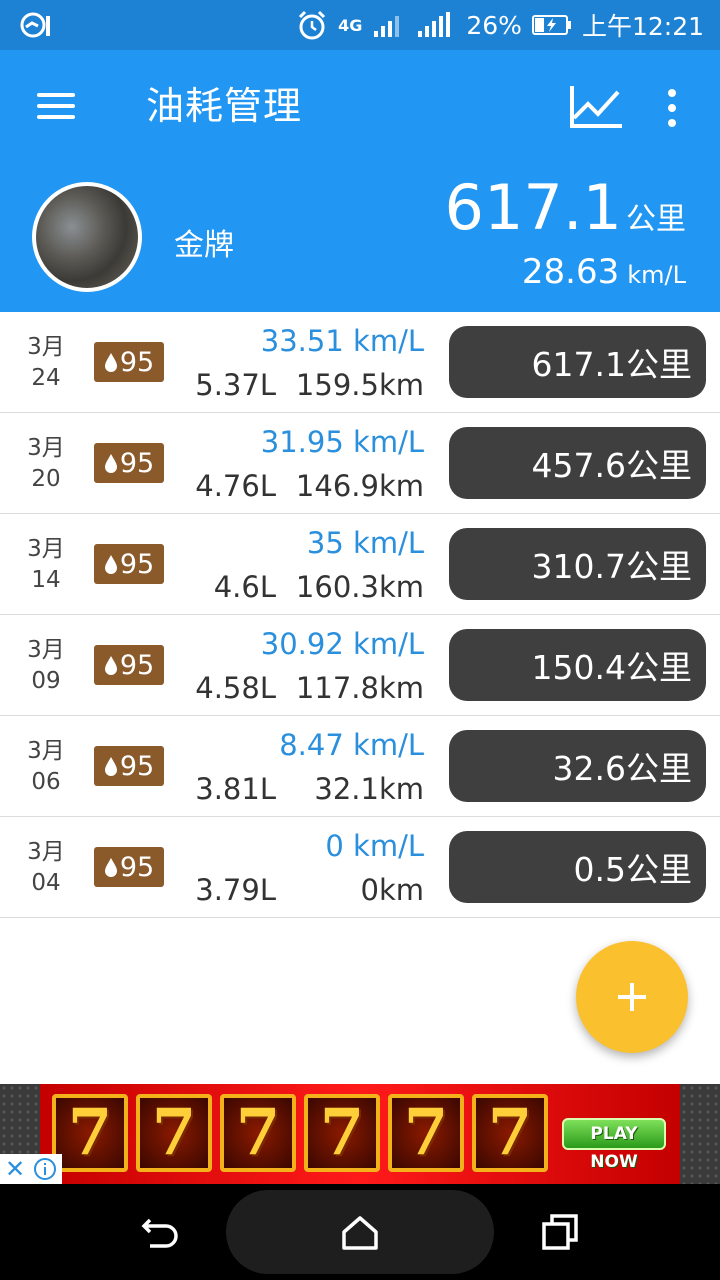  What do you see at coordinates (656, 275) in the screenshot?
I see `average-efficiency-unit: km/L` at bounding box center [656, 275].